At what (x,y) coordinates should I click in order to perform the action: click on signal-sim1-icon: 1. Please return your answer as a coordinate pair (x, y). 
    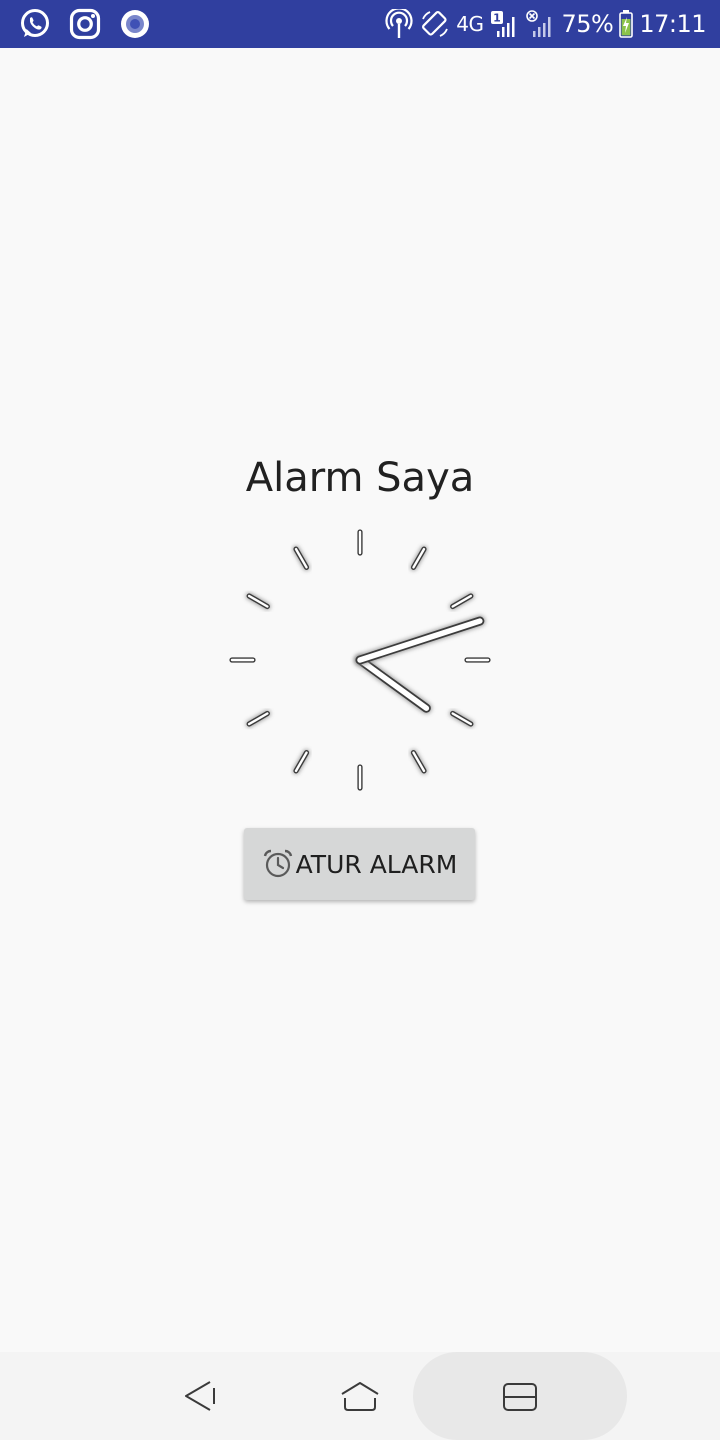
    Looking at the image, I should click on (503, 24).